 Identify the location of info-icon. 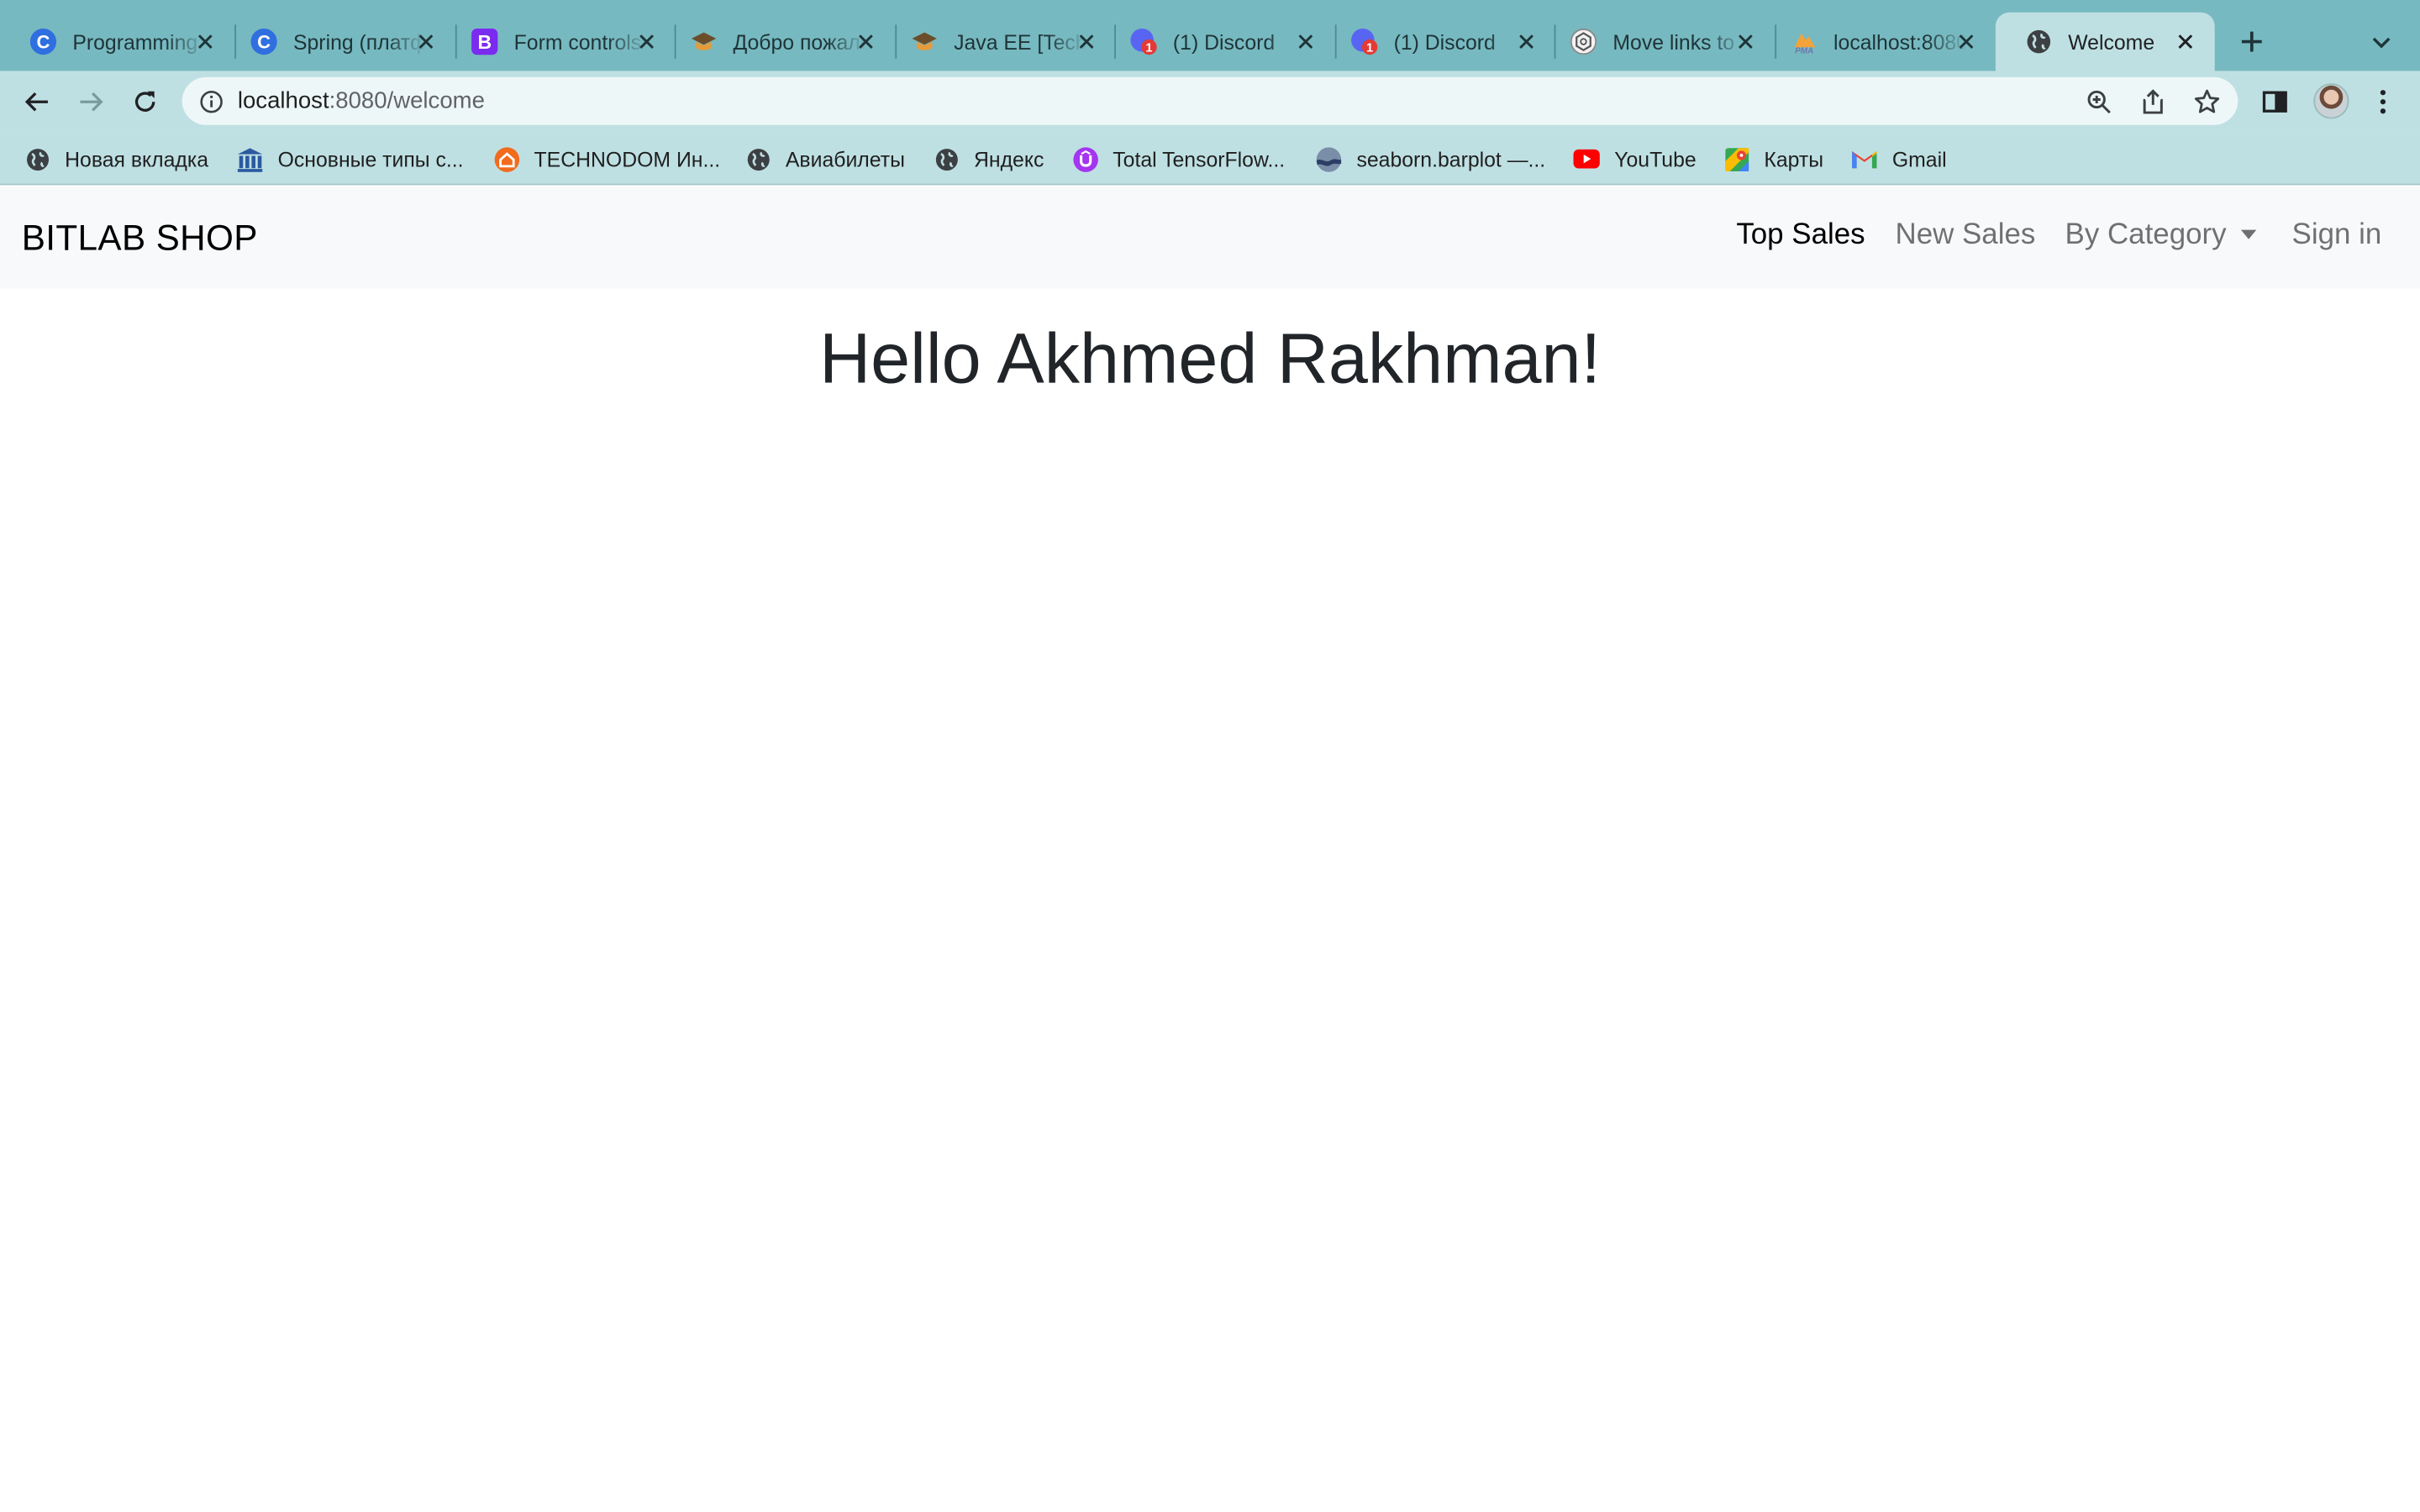
(211, 102).